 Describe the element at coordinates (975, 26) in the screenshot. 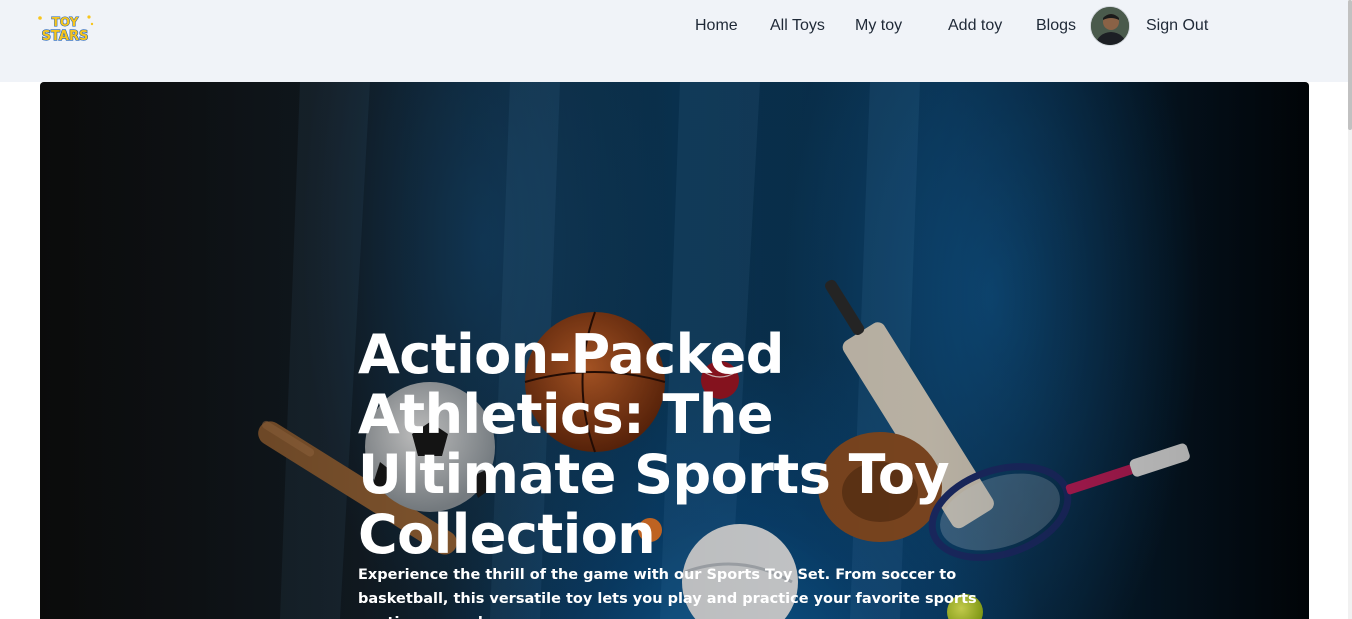

I see `nav-add-toy: Add toy` at that location.